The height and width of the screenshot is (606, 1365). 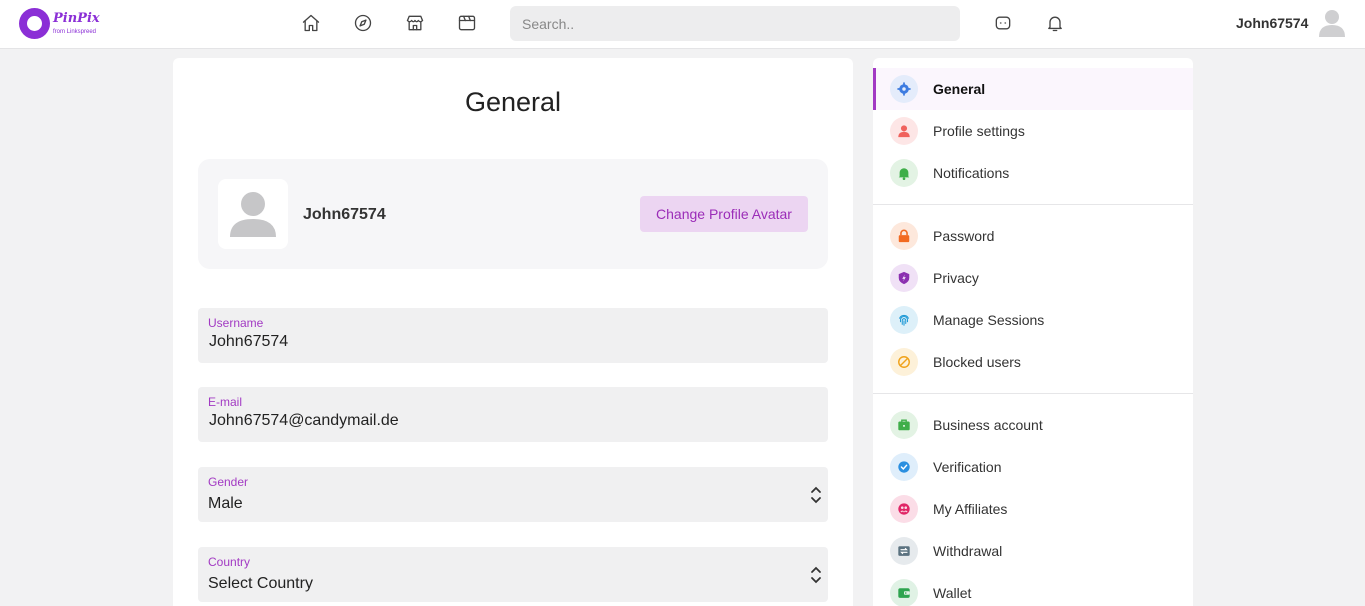 What do you see at coordinates (513, 335) in the screenshot?
I see `username-field: Username John67574` at bounding box center [513, 335].